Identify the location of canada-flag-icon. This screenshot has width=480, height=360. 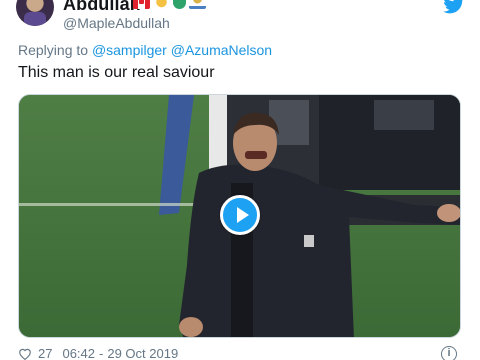
(141, 4).